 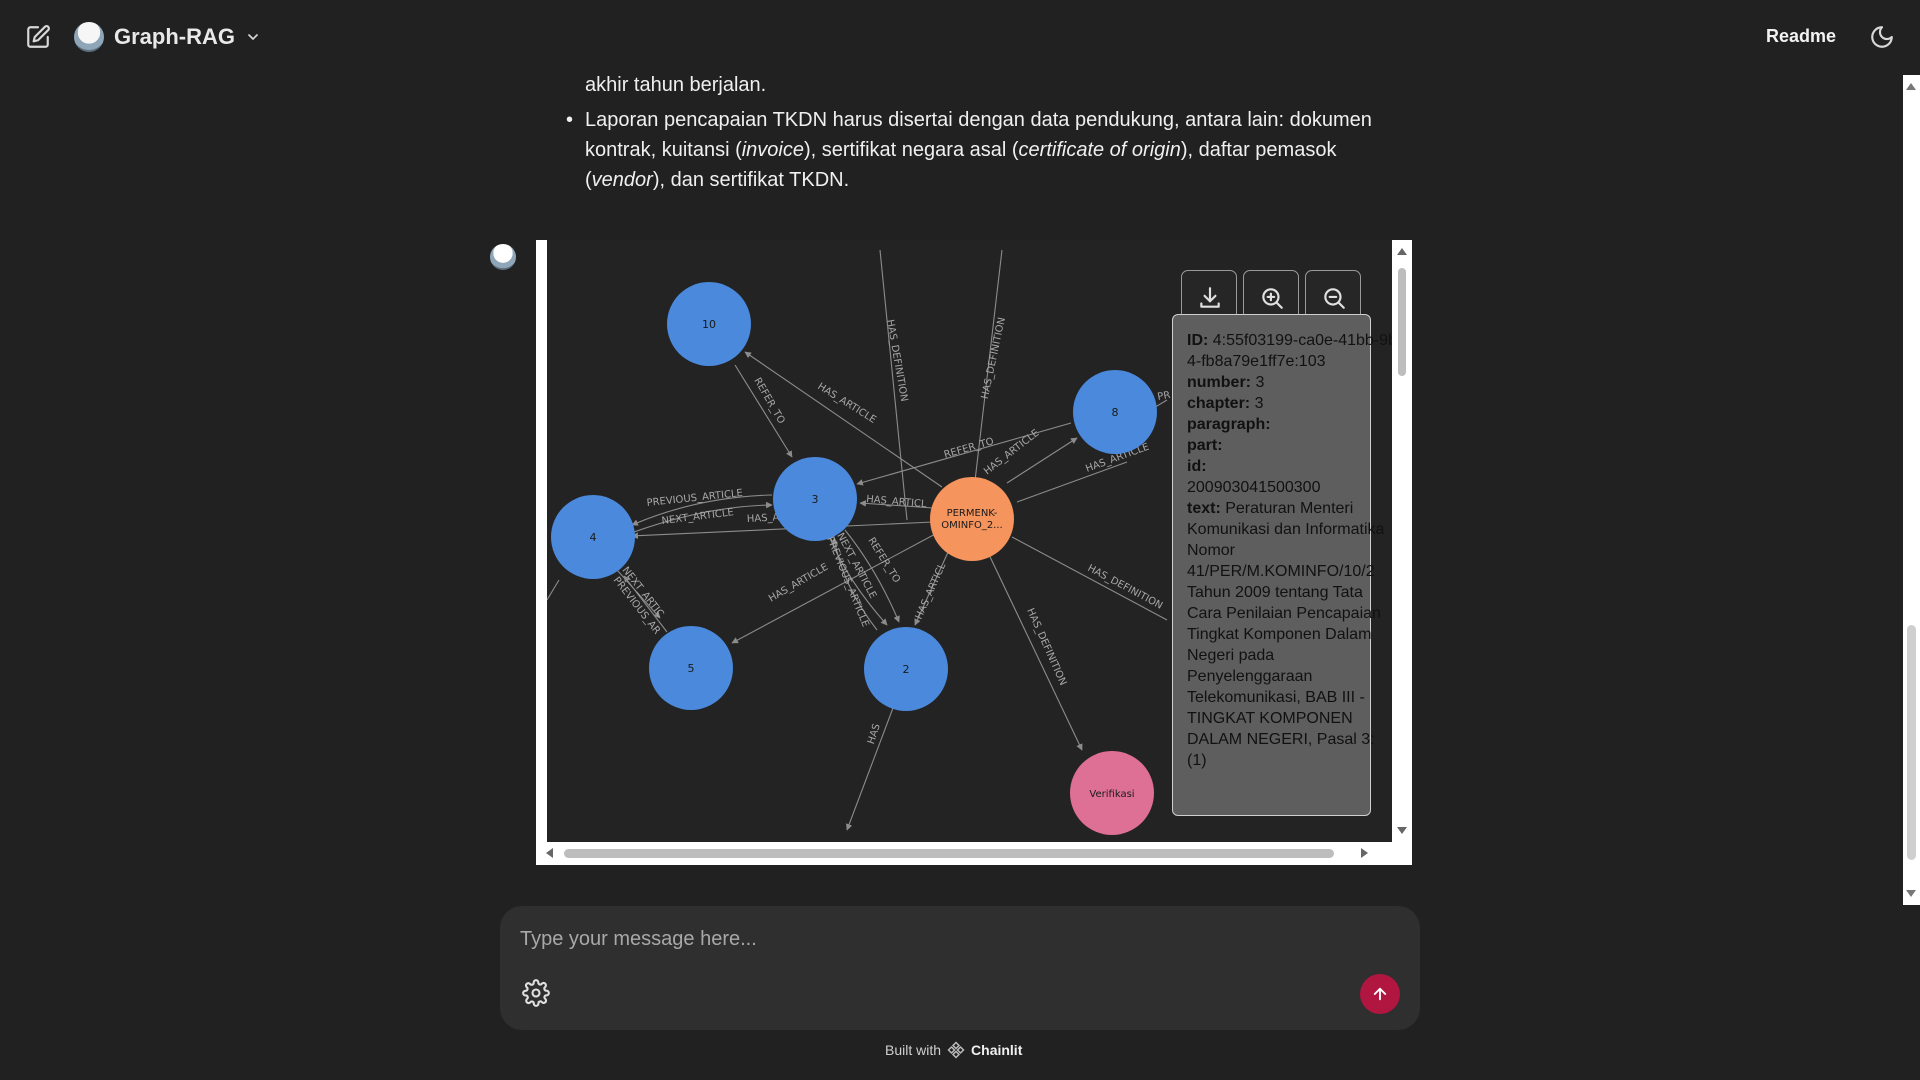 I want to click on bullet-italic: certificate of origin, so click(x=1099, y=150).